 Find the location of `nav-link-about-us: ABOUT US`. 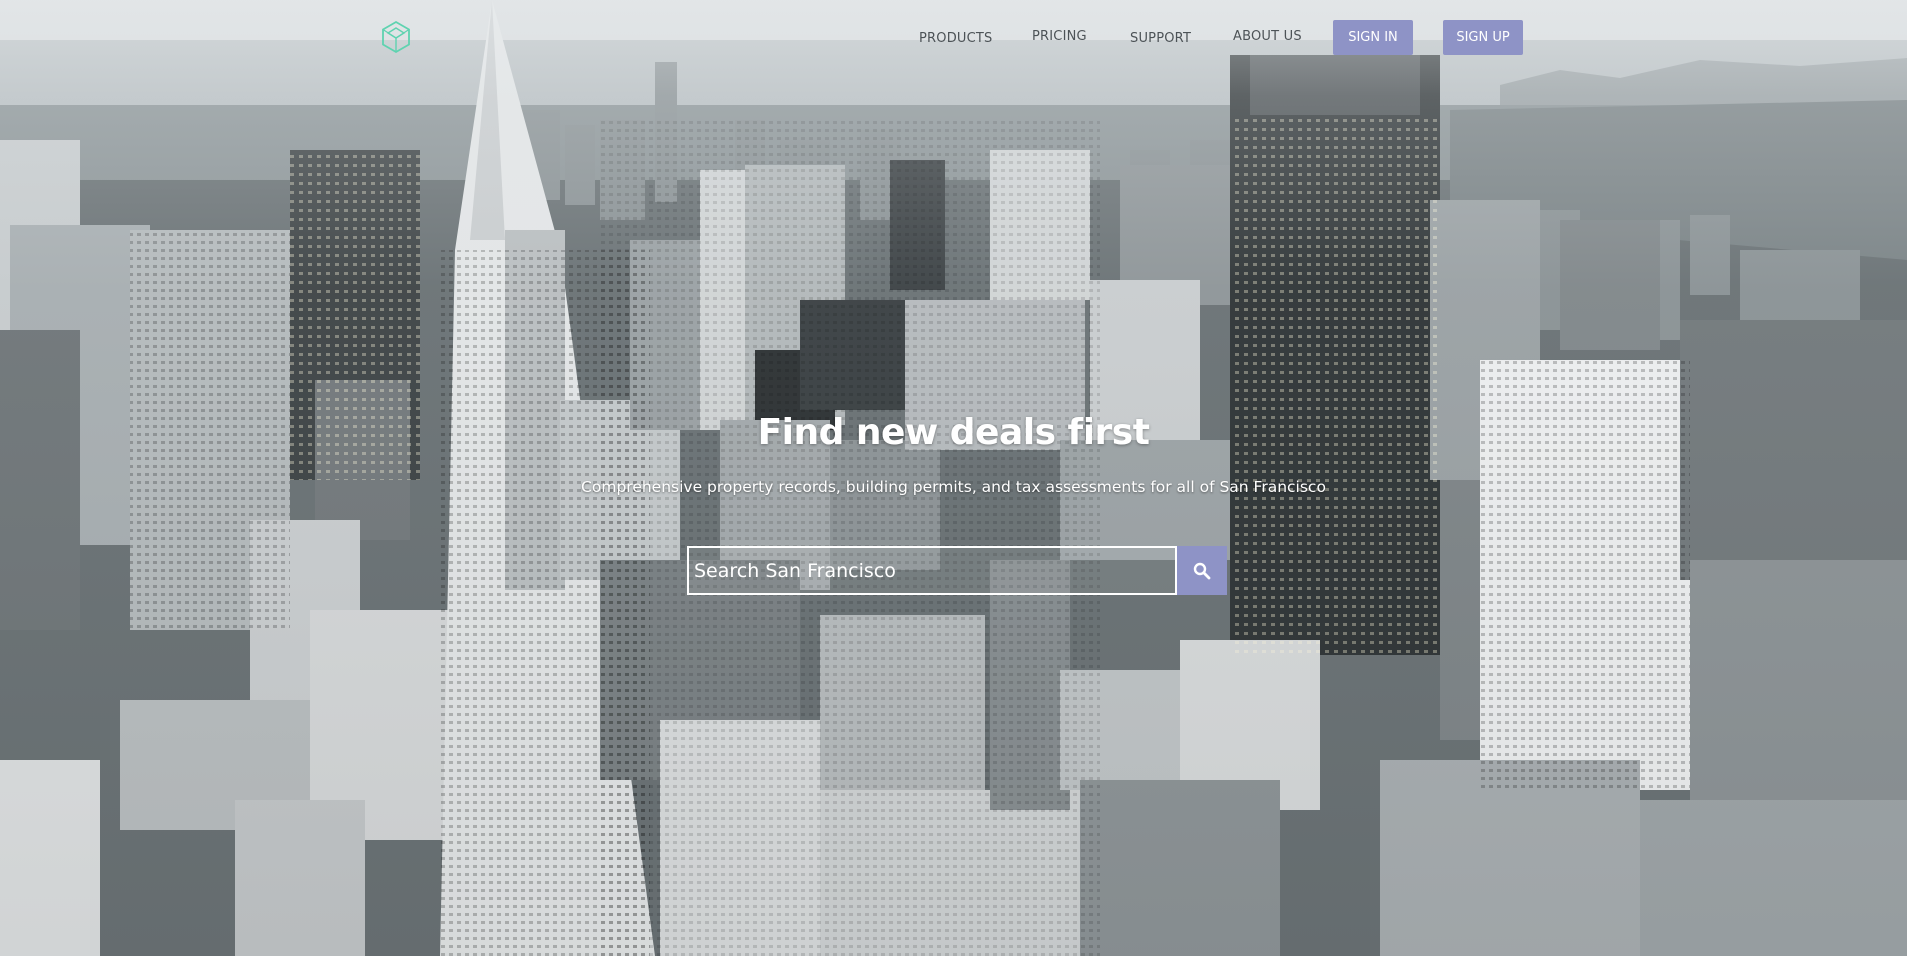

nav-link-about-us: ABOUT US is located at coordinates (1267, 36).